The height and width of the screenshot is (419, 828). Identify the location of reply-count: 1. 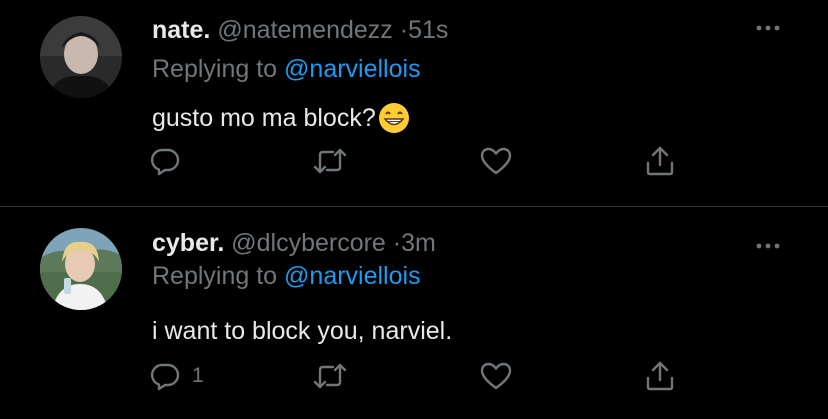
(198, 375).